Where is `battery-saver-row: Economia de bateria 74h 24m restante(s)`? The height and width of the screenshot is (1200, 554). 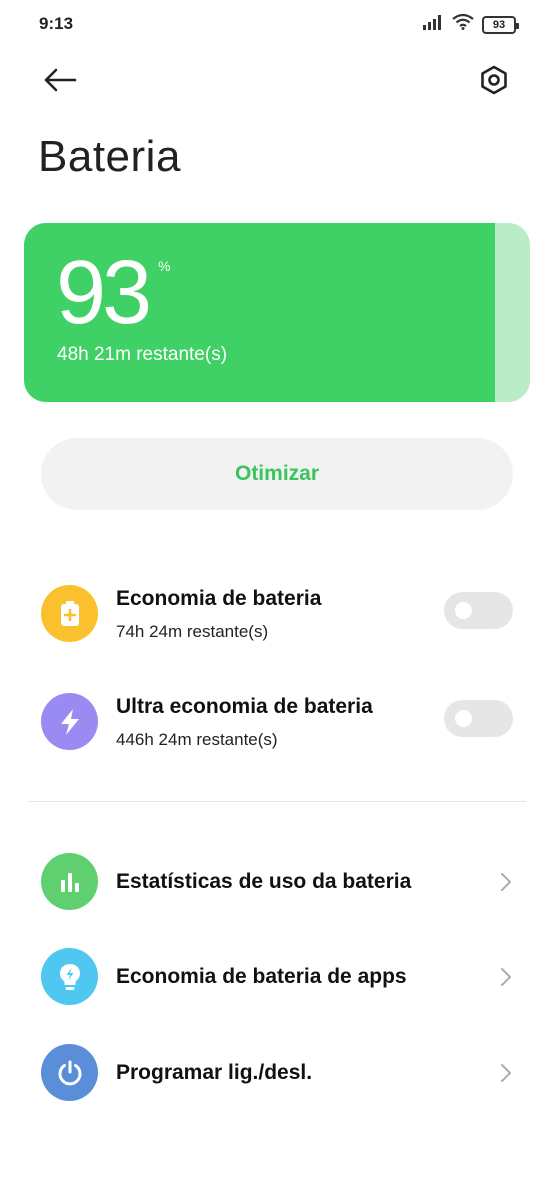
battery-saver-row: Economia de bateria 74h 24m restante(s) is located at coordinates (277, 617).